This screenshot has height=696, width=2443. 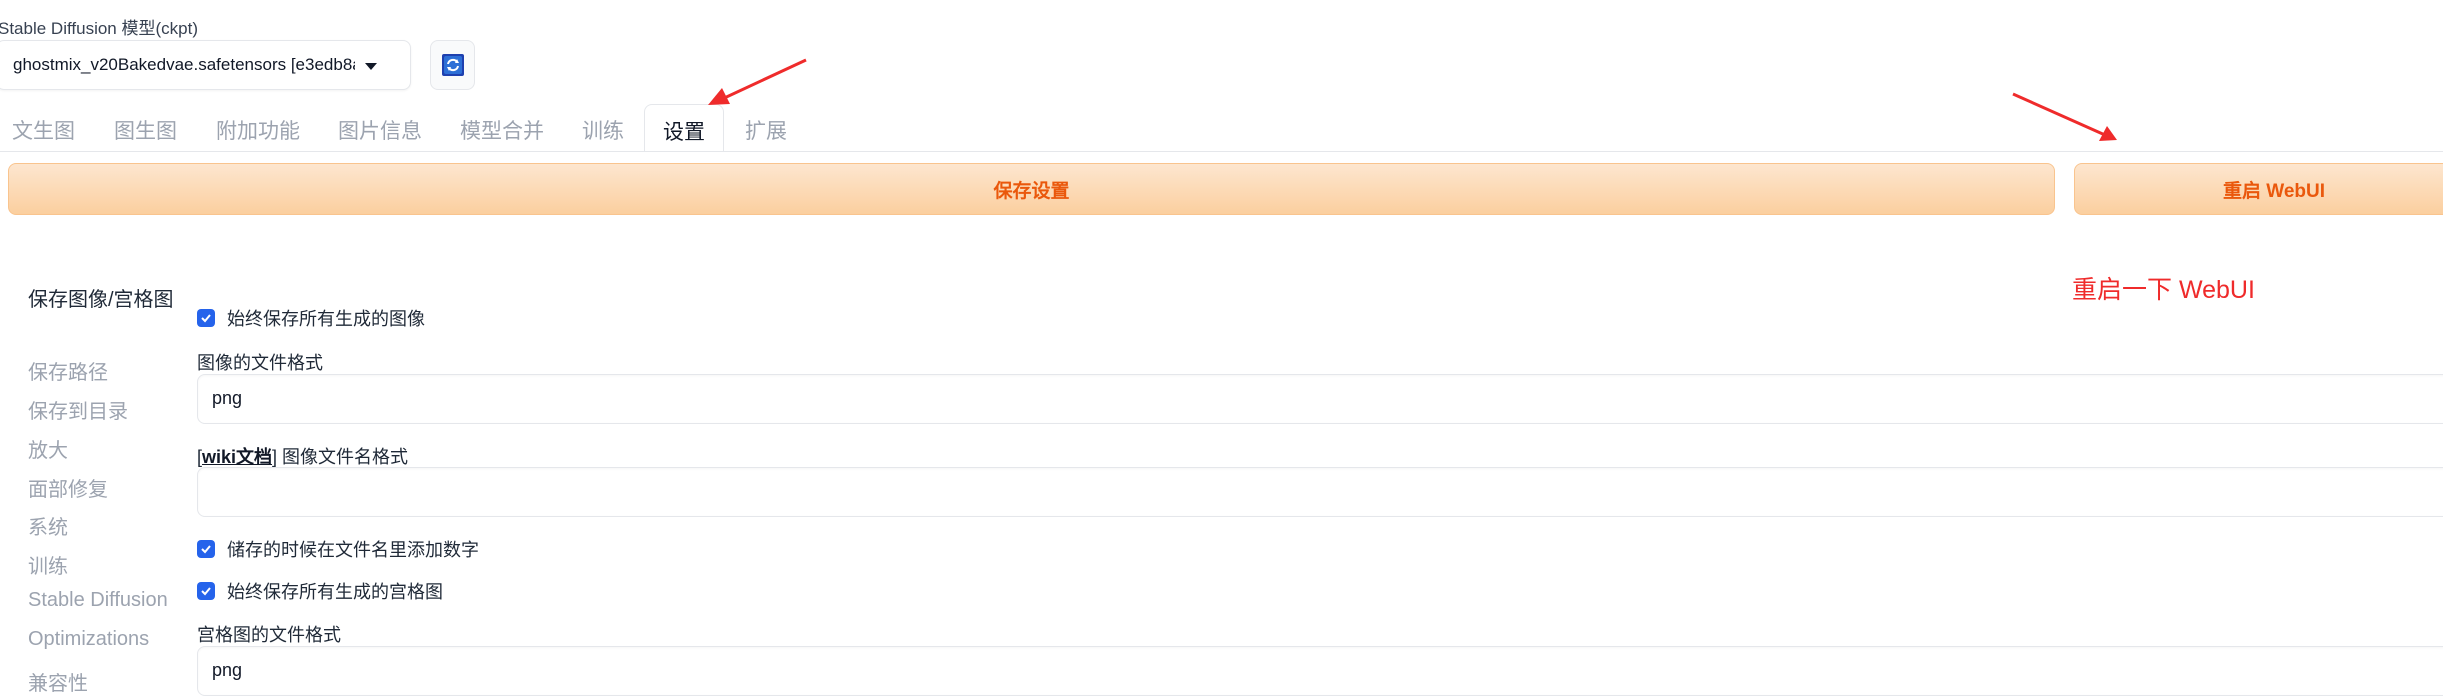 What do you see at coordinates (1320, 671) in the screenshot?
I see `grid-format-input: png` at bounding box center [1320, 671].